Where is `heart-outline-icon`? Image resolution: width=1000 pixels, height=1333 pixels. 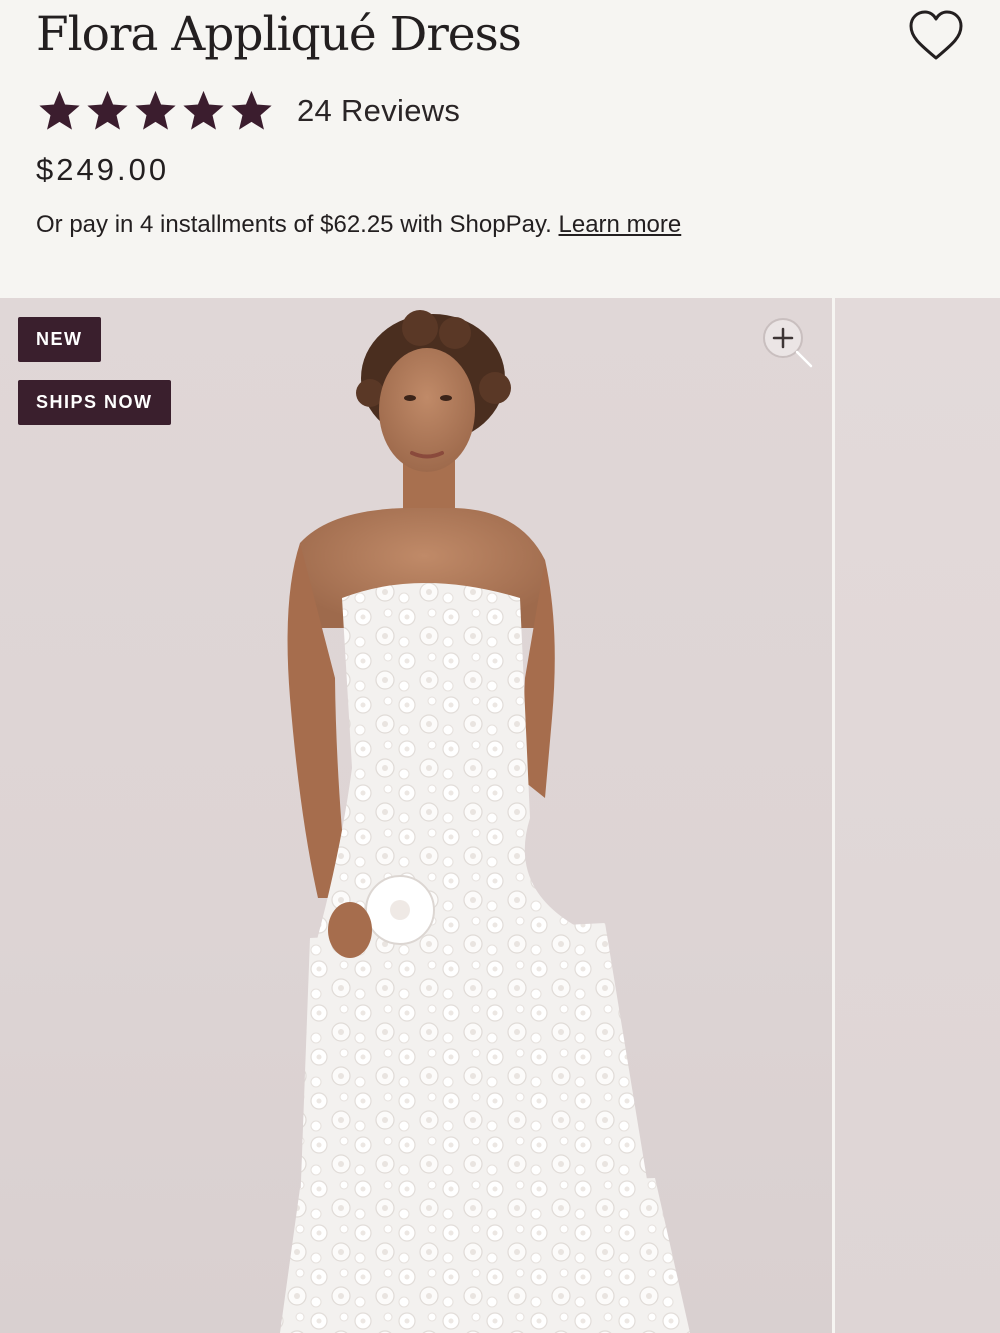
heart-outline-icon is located at coordinates (936, 35).